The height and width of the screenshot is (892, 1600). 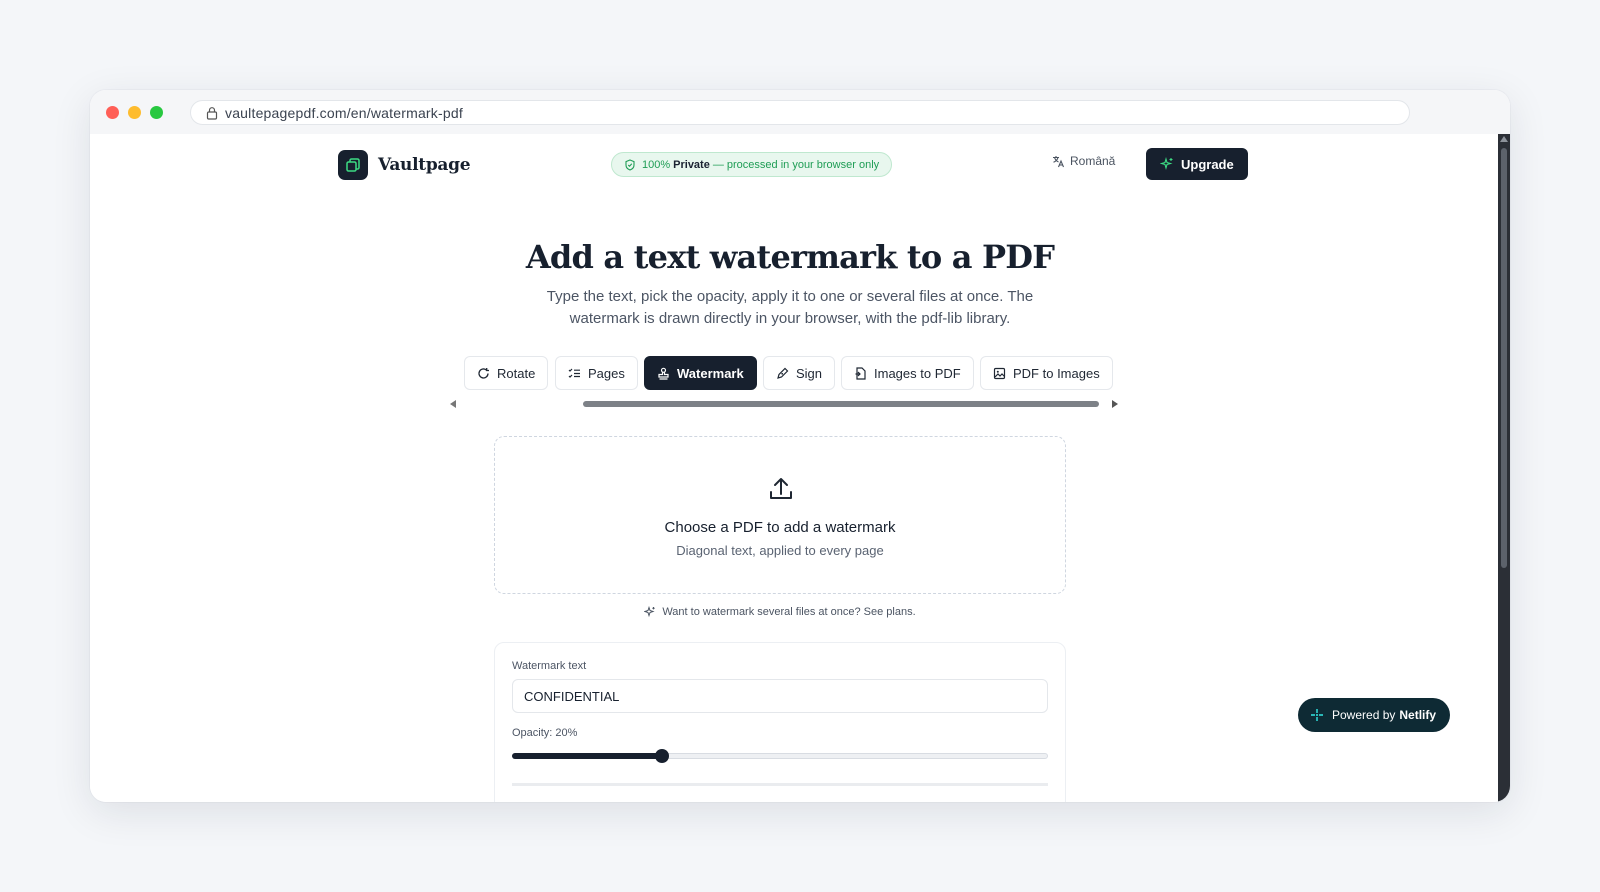 I want to click on scroll-left-icon, so click(x=453, y=404).